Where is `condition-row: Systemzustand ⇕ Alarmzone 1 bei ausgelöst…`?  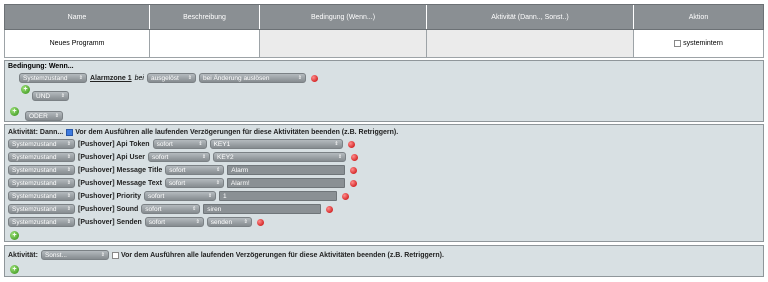
condition-row: Systemzustand ⇕ Alarmzone 1 bei ausgelöst… is located at coordinates (168, 78).